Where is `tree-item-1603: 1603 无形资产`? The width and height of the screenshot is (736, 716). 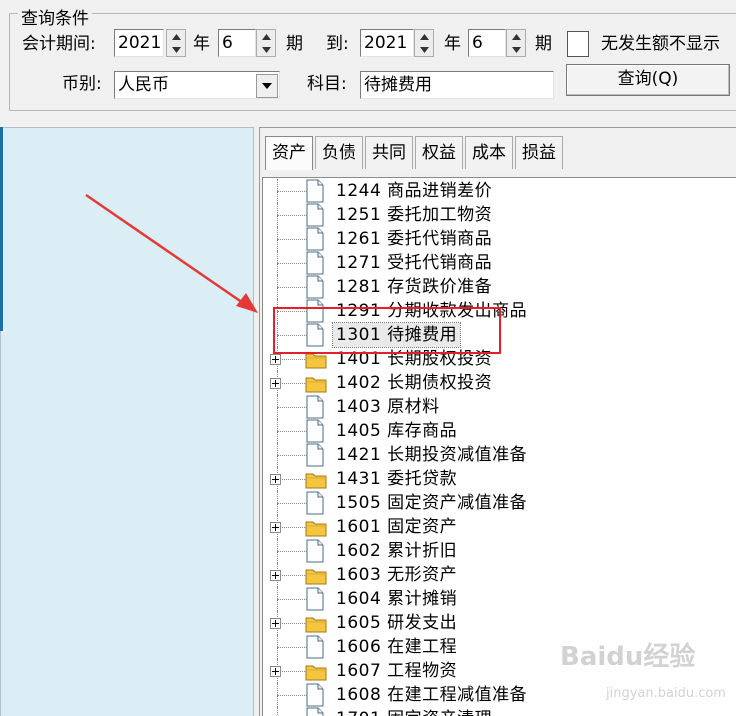
tree-item-1603: 1603 无形资产 is located at coordinates (499, 575).